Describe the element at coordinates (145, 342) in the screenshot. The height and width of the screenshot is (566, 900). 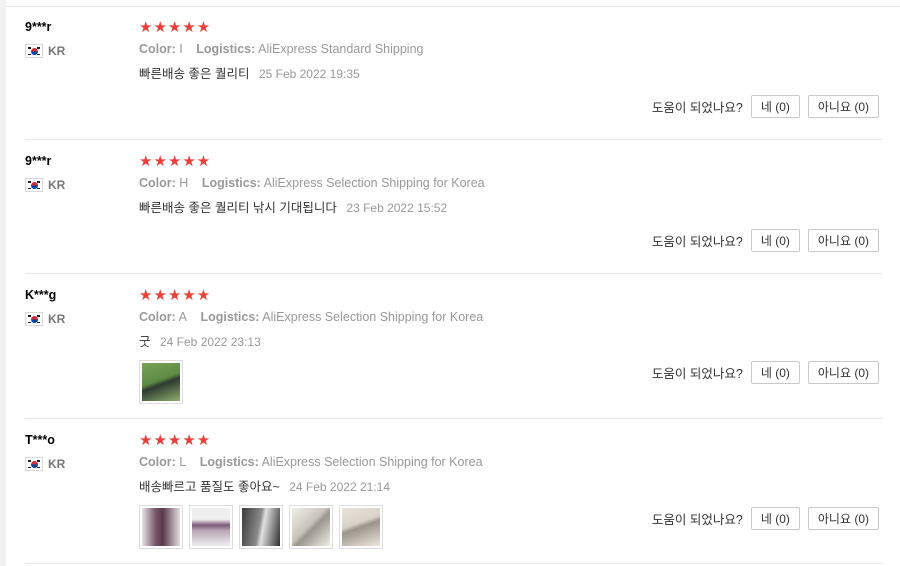
I see `comment-text: 굿` at that location.